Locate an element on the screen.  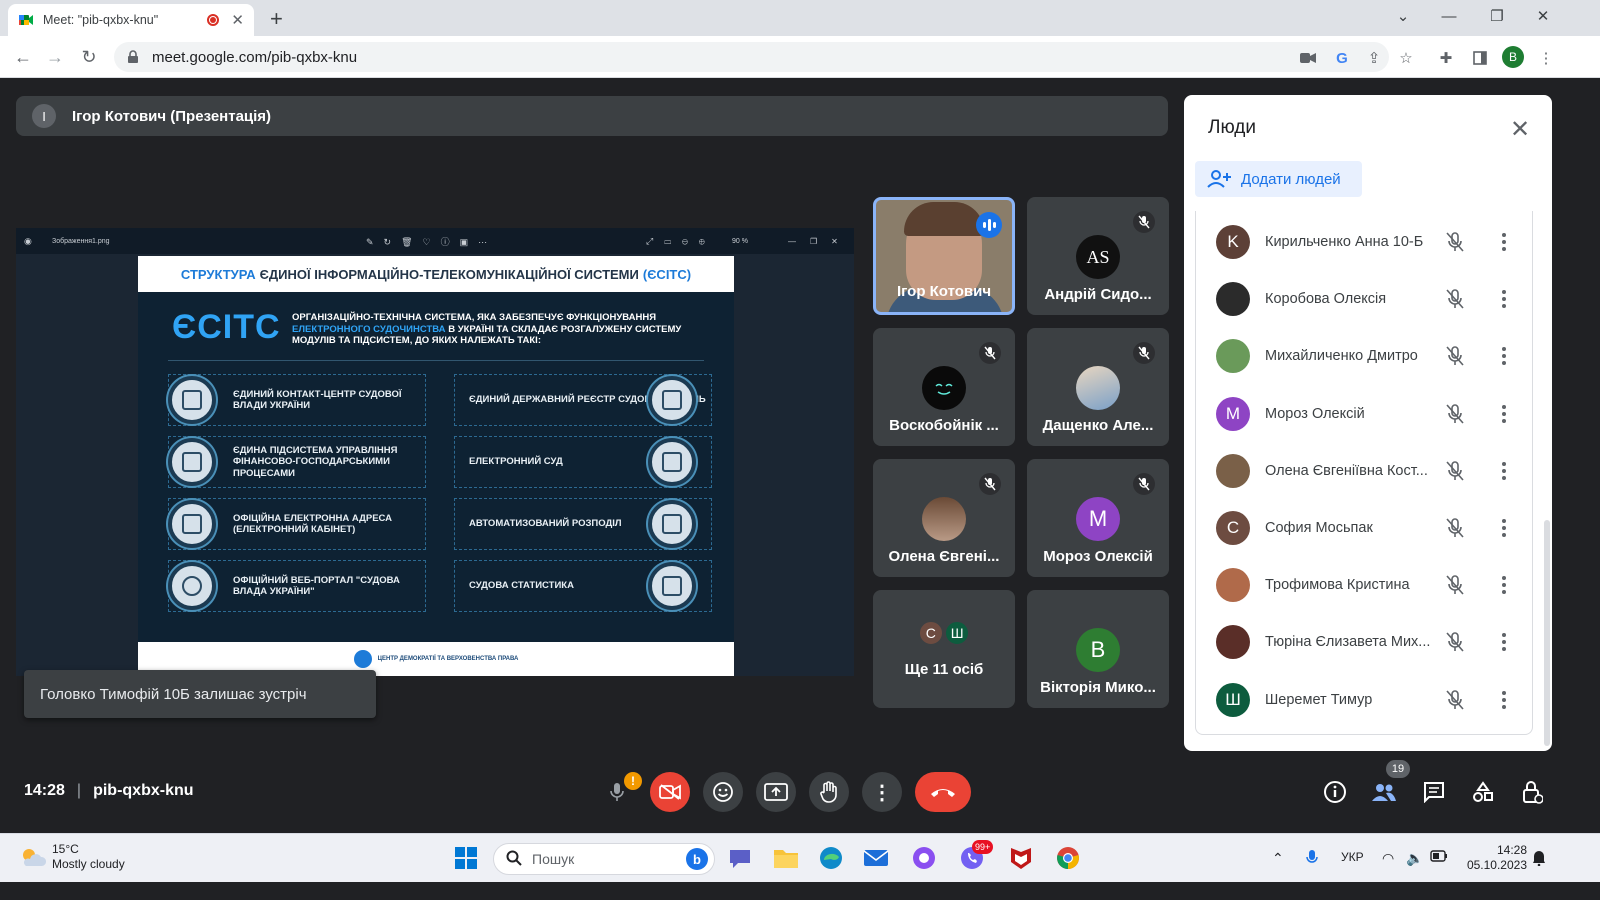
back-icon: ← is located at coordinates (23, 57).